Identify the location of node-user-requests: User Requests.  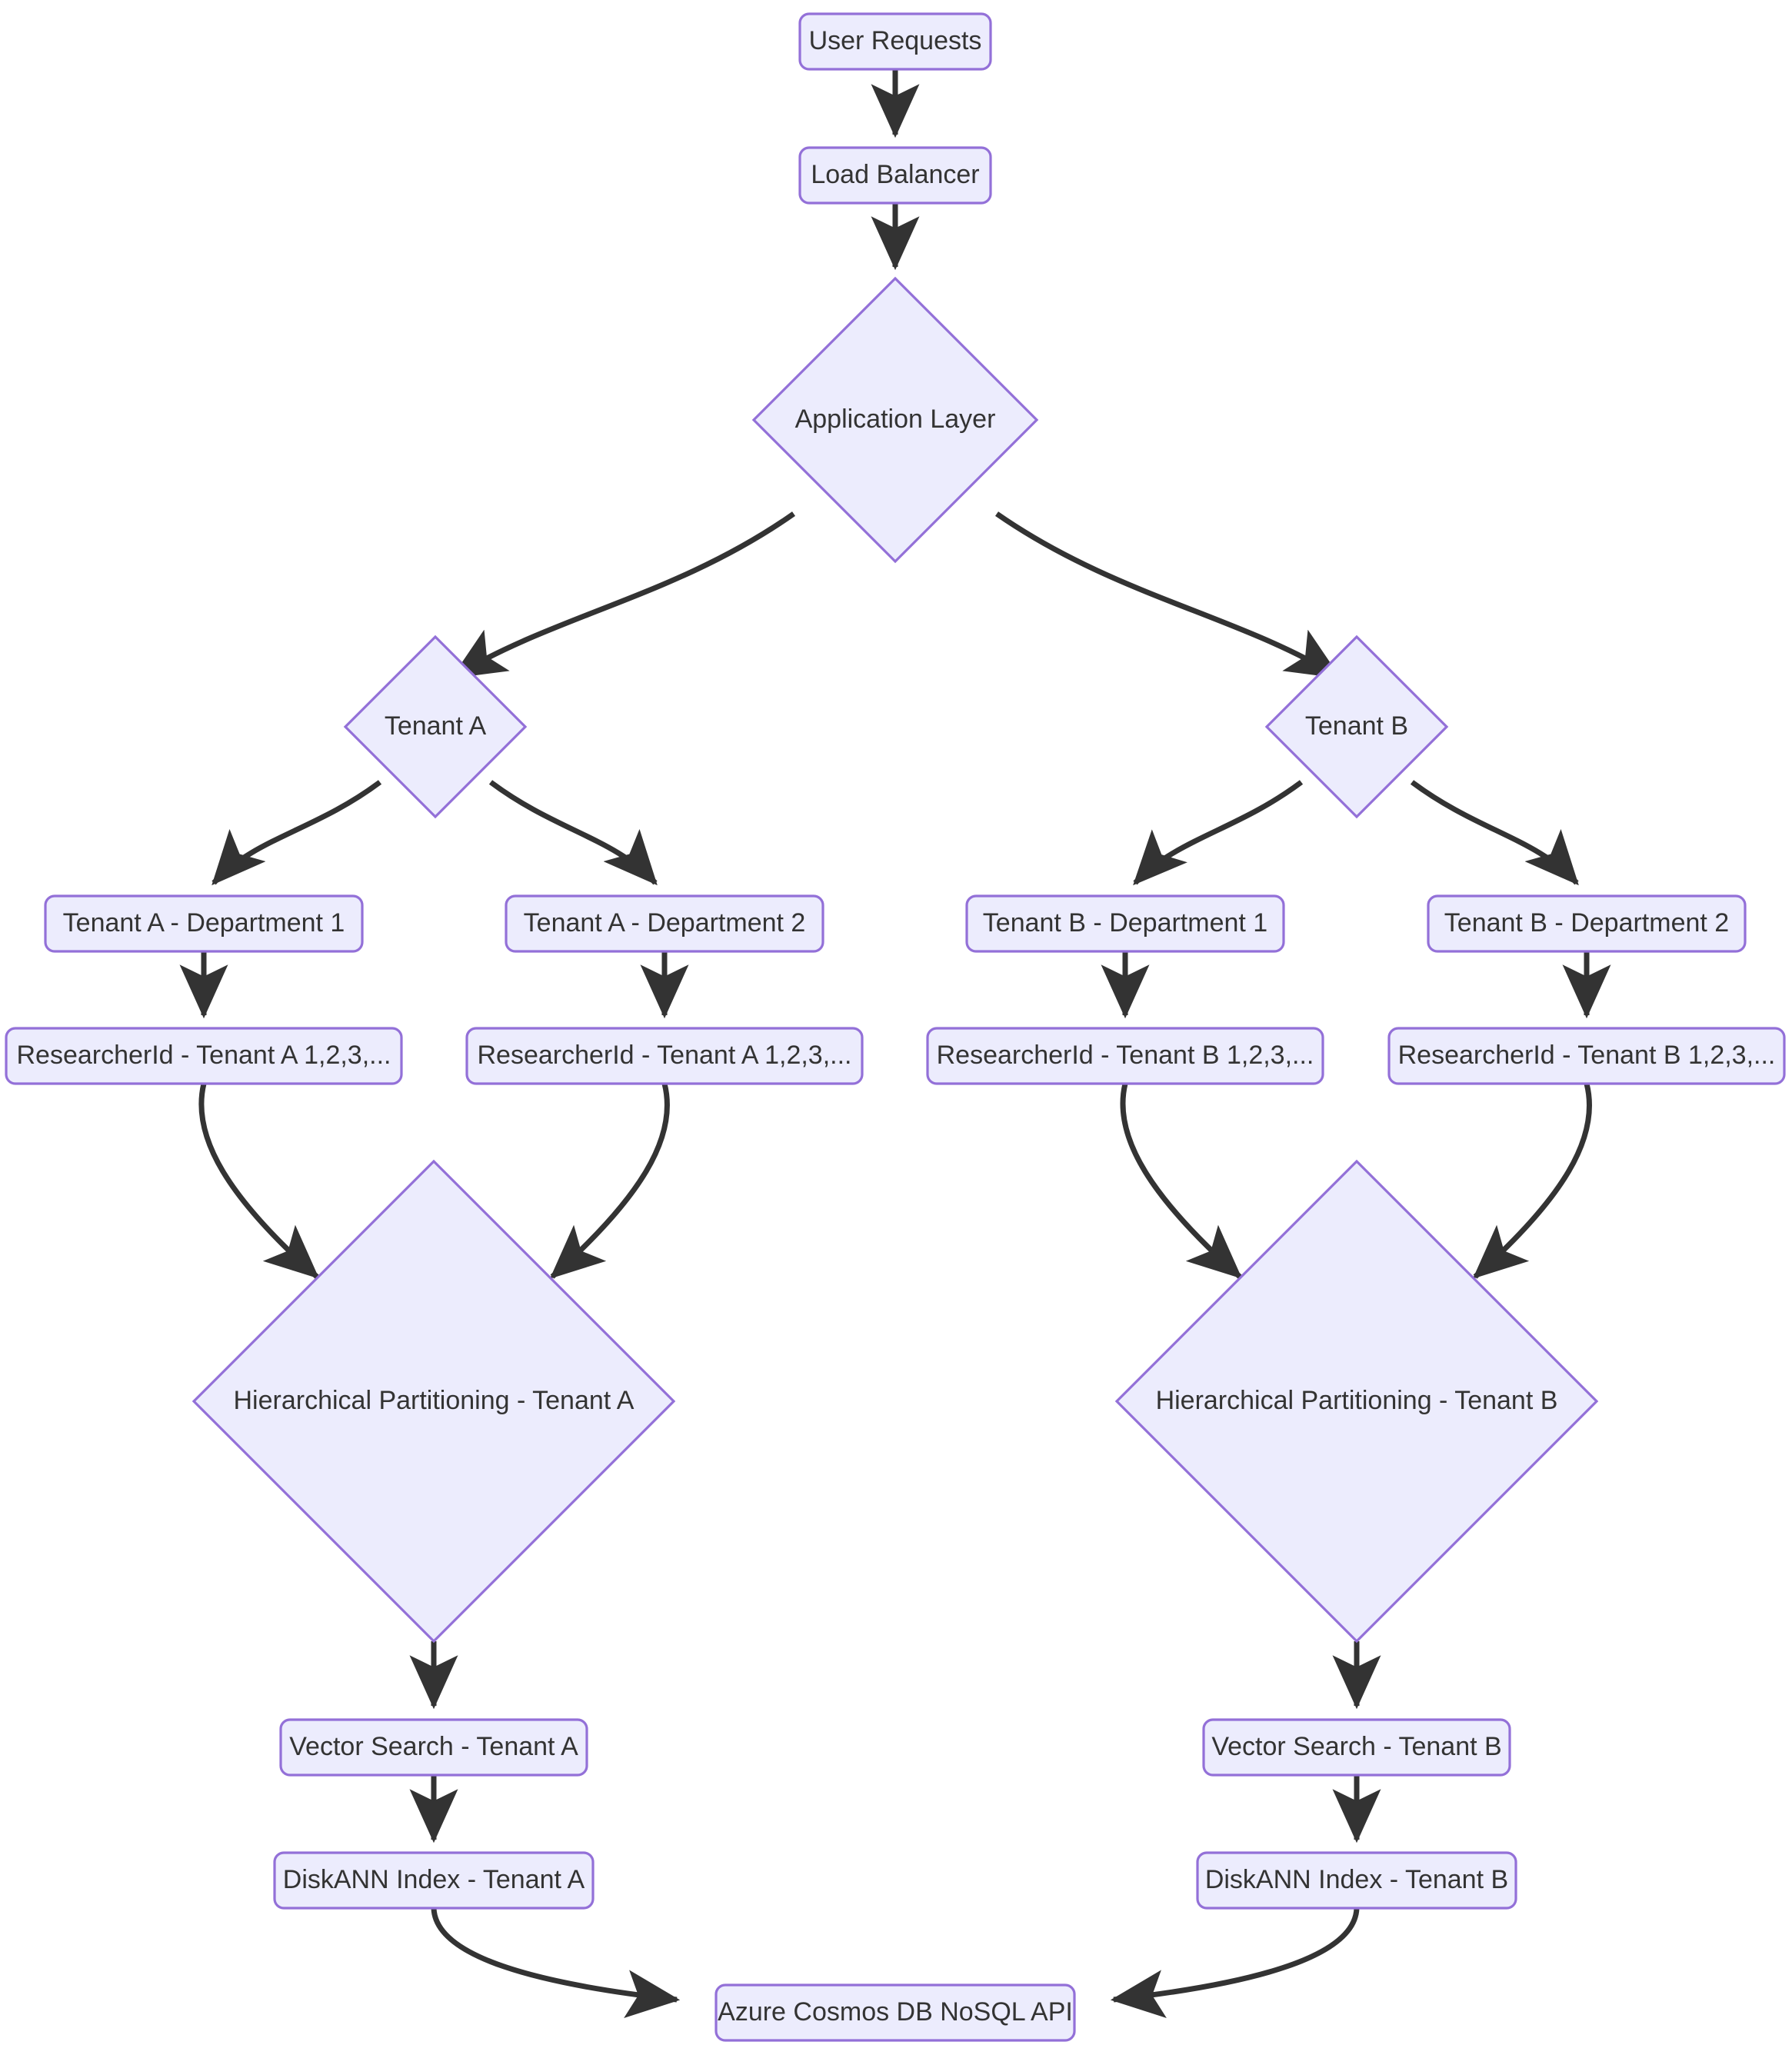
(895, 41).